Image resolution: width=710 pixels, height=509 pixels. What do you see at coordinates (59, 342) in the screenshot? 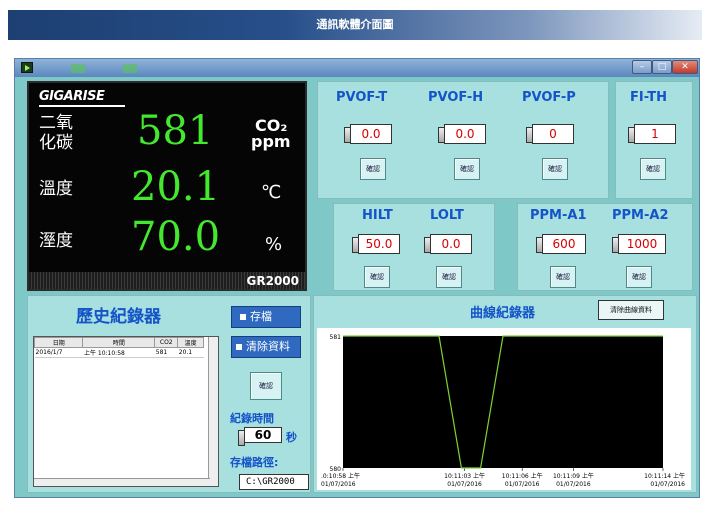
I see `column-header-date: 日期` at bounding box center [59, 342].